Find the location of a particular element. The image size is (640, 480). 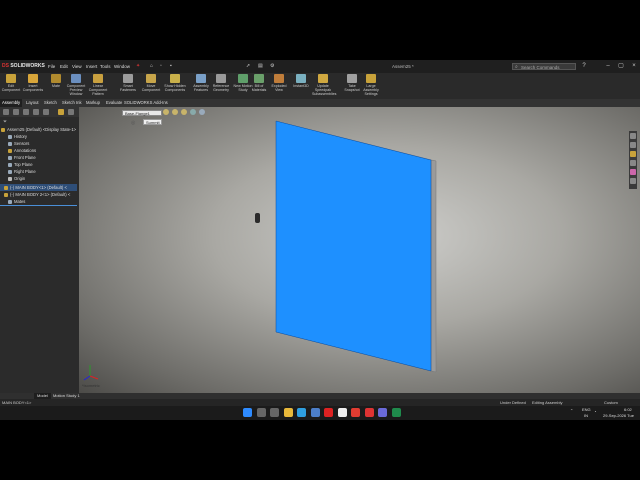

chat-icon is located at coordinates (382, 412).